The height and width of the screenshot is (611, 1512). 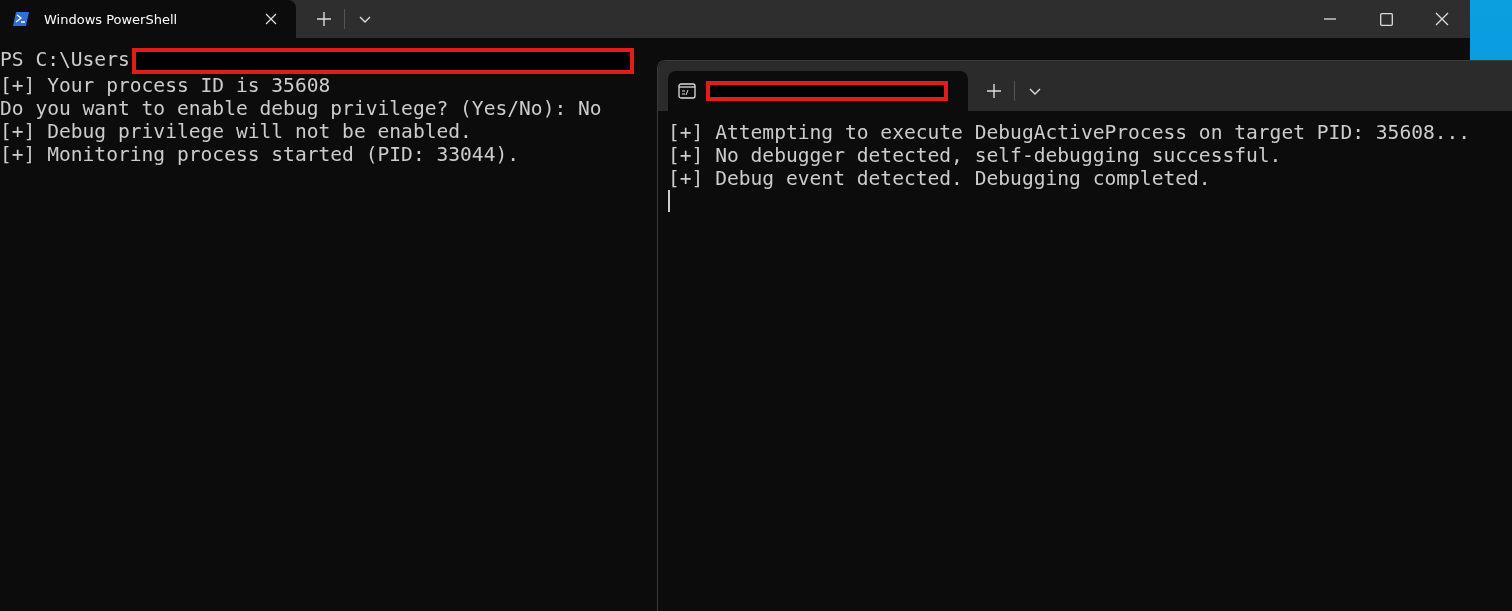 What do you see at coordinates (669, 201) in the screenshot?
I see `text-cursor` at bounding box center [669, 201].